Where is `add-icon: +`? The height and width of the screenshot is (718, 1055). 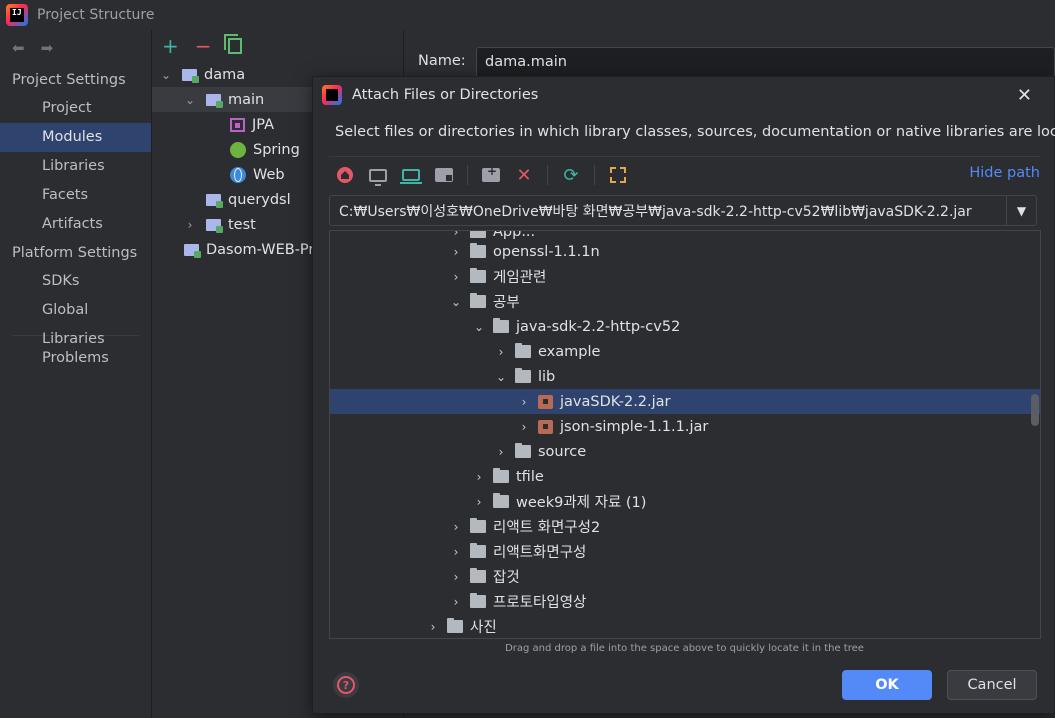
add-icon: + is located at coordinates (170, 46).